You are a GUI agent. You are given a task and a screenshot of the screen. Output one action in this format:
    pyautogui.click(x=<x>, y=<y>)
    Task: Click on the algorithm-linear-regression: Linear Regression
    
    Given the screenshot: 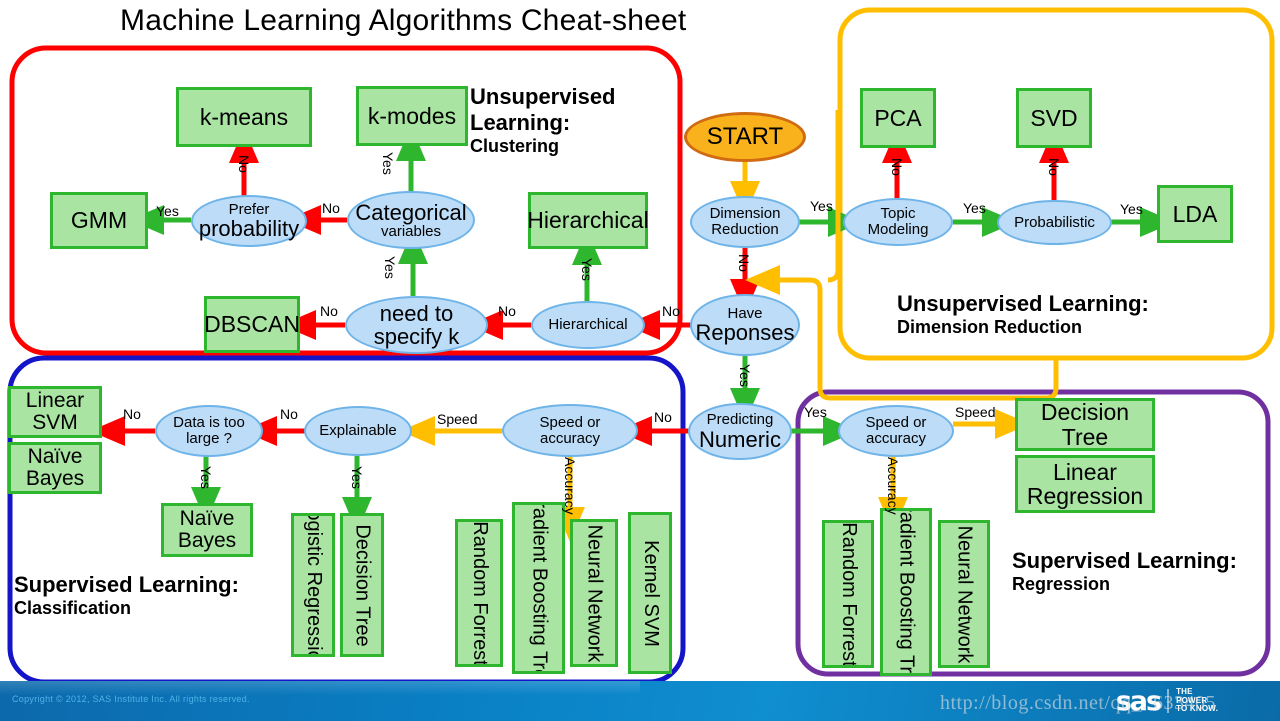 What is the action you would take?
    pyautogui.click(x=1085, y=484)
    